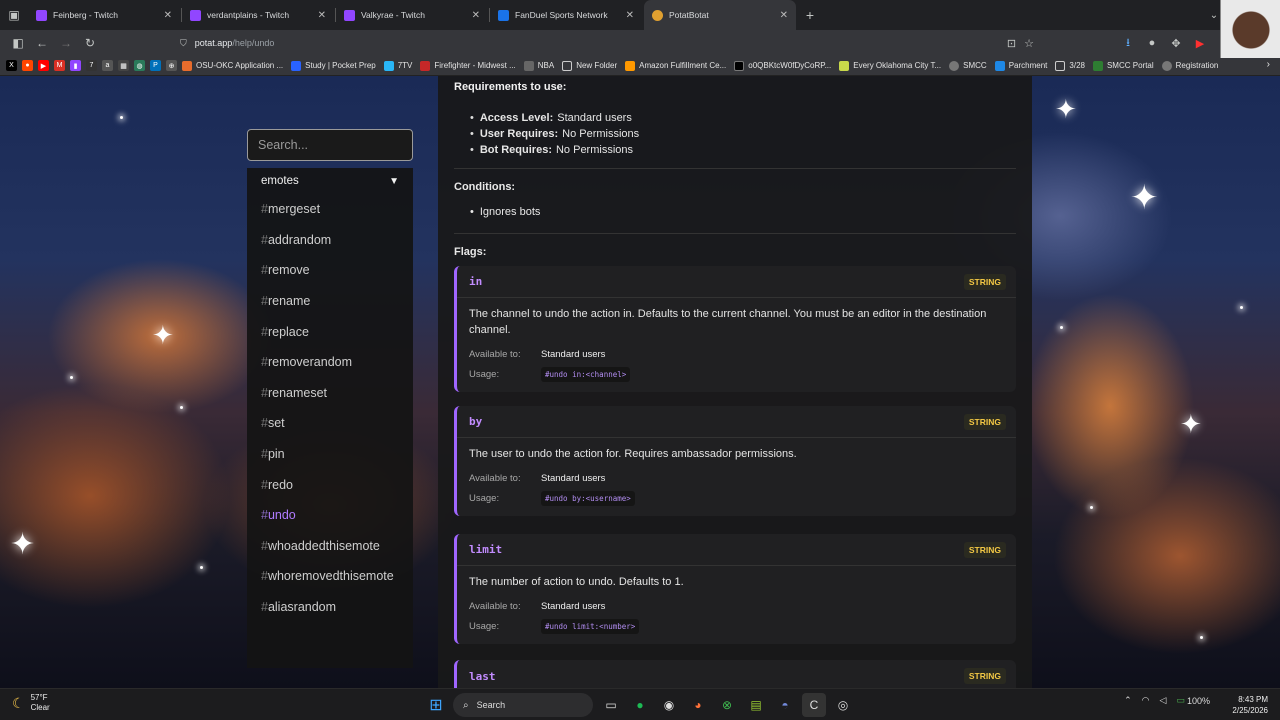  What do you see at coordinates (413, 15) in the screenshot?
I see `tab-3: Valkyrae - Twitch ✕` at bounding box center [413, 15].